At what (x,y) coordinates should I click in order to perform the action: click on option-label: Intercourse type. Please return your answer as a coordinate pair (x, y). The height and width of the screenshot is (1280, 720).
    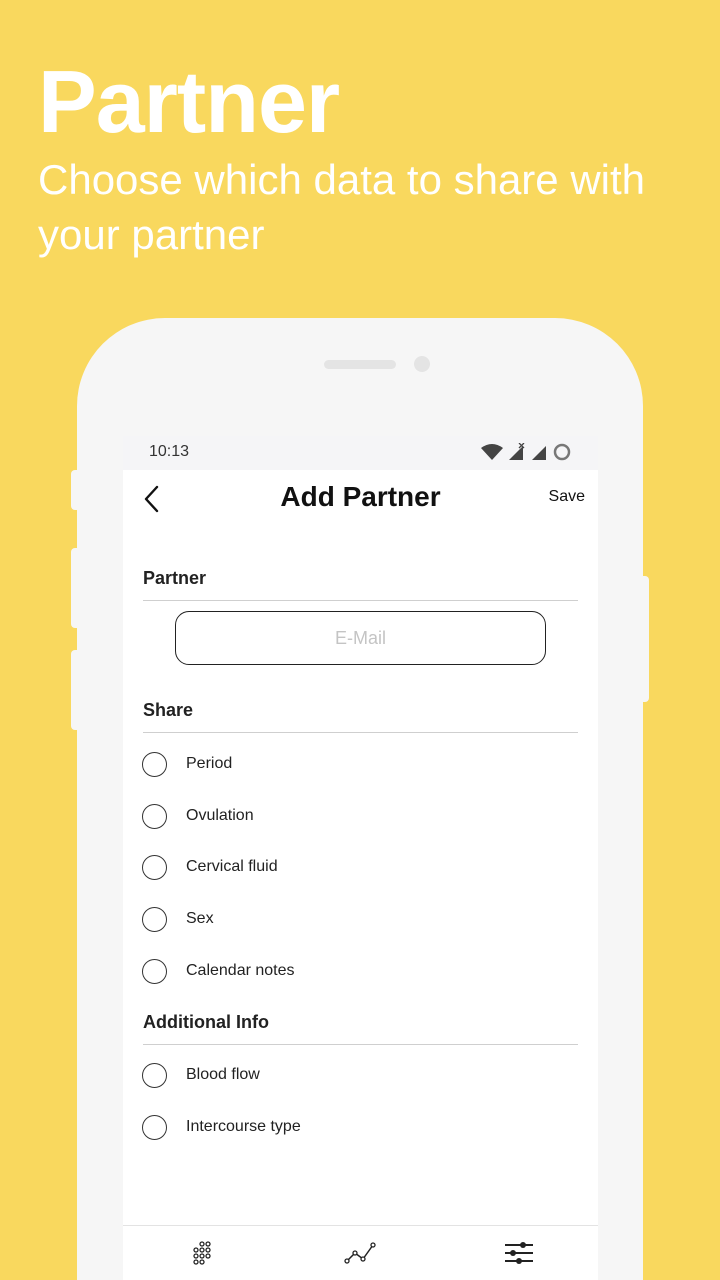
    Looking at the image, I should click on (243, 1126).